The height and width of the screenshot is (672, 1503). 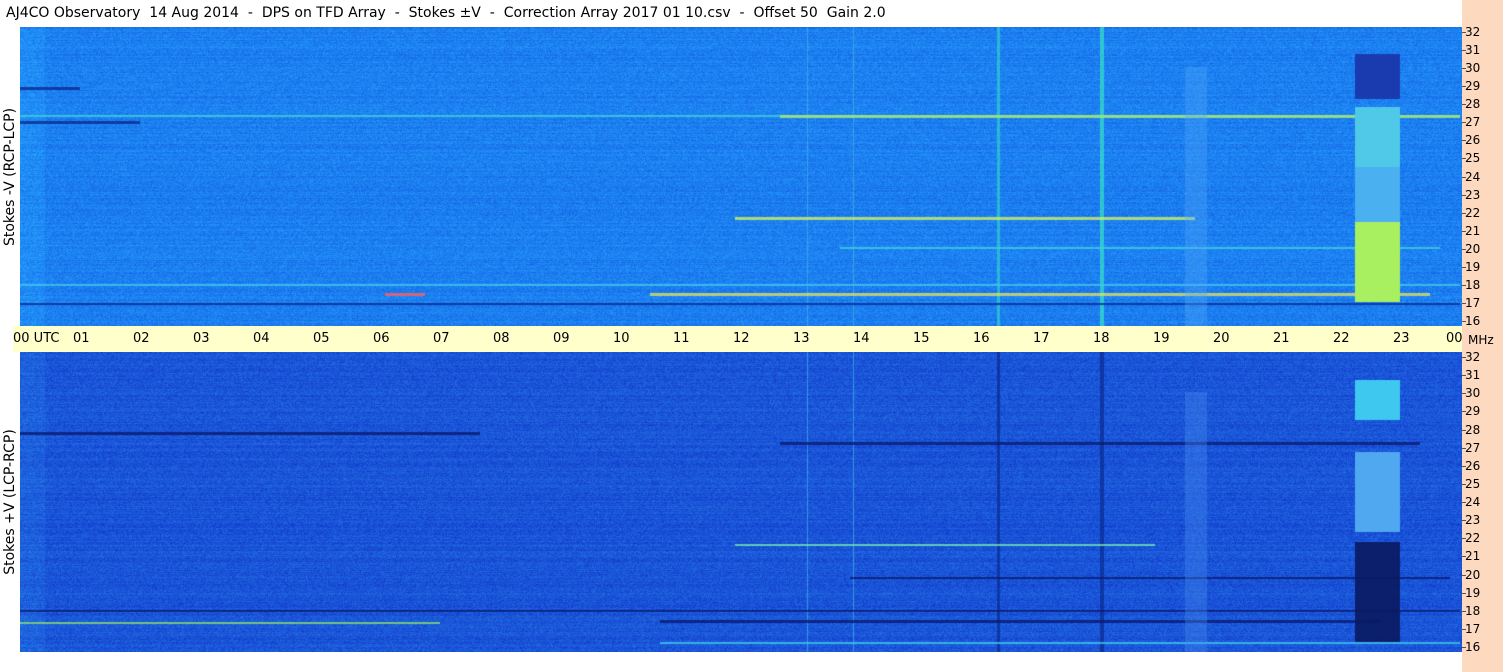 What do you see at coordinates (921, 338) in the screenshot?
I see `utc-hour-label: 15` at bounding box center [921, 338].